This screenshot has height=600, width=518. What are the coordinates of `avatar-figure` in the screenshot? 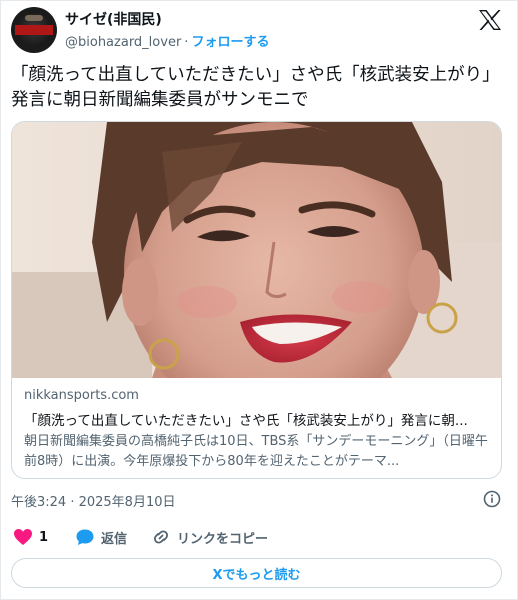 It's located at (34, 18).